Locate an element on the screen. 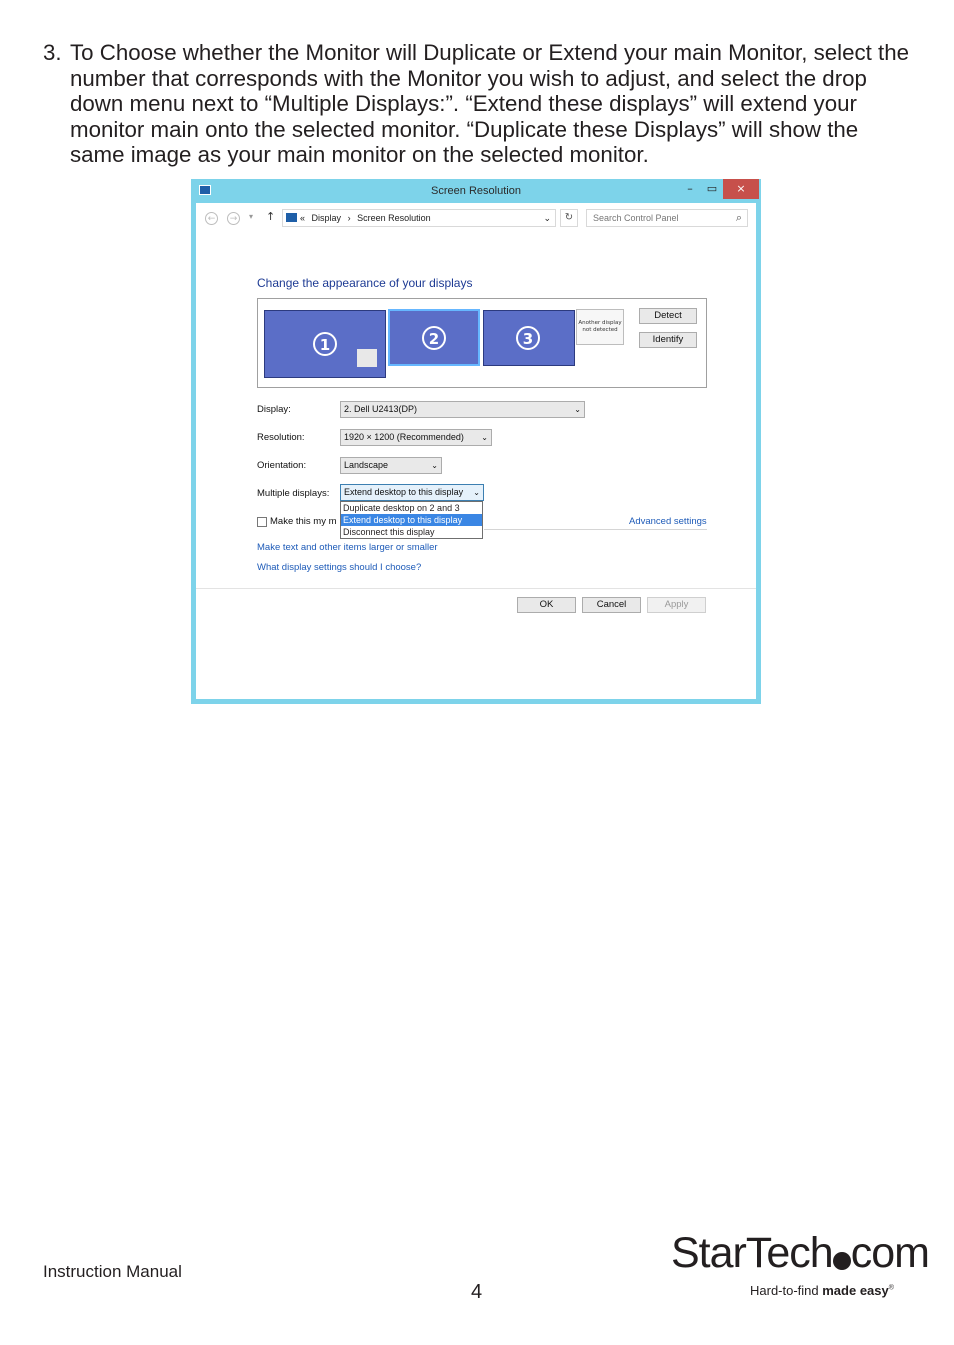 The image size is (954, 1345). up-arrow-icon: ↑ is located at coordinates (270, 216).